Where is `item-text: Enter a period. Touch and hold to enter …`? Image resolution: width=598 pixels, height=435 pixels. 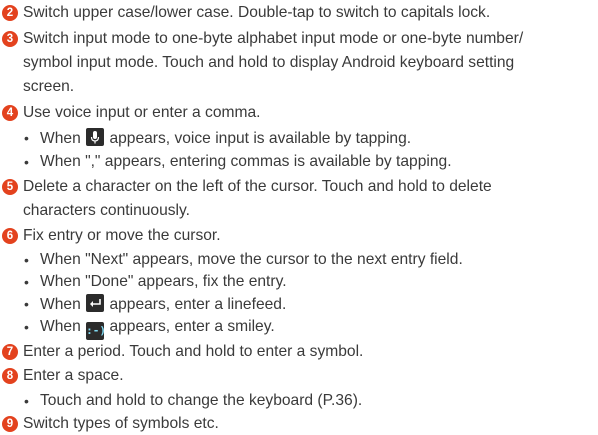
item-text: Enter a period. Touch and hold to enter … is located at coordinates (193, 351).